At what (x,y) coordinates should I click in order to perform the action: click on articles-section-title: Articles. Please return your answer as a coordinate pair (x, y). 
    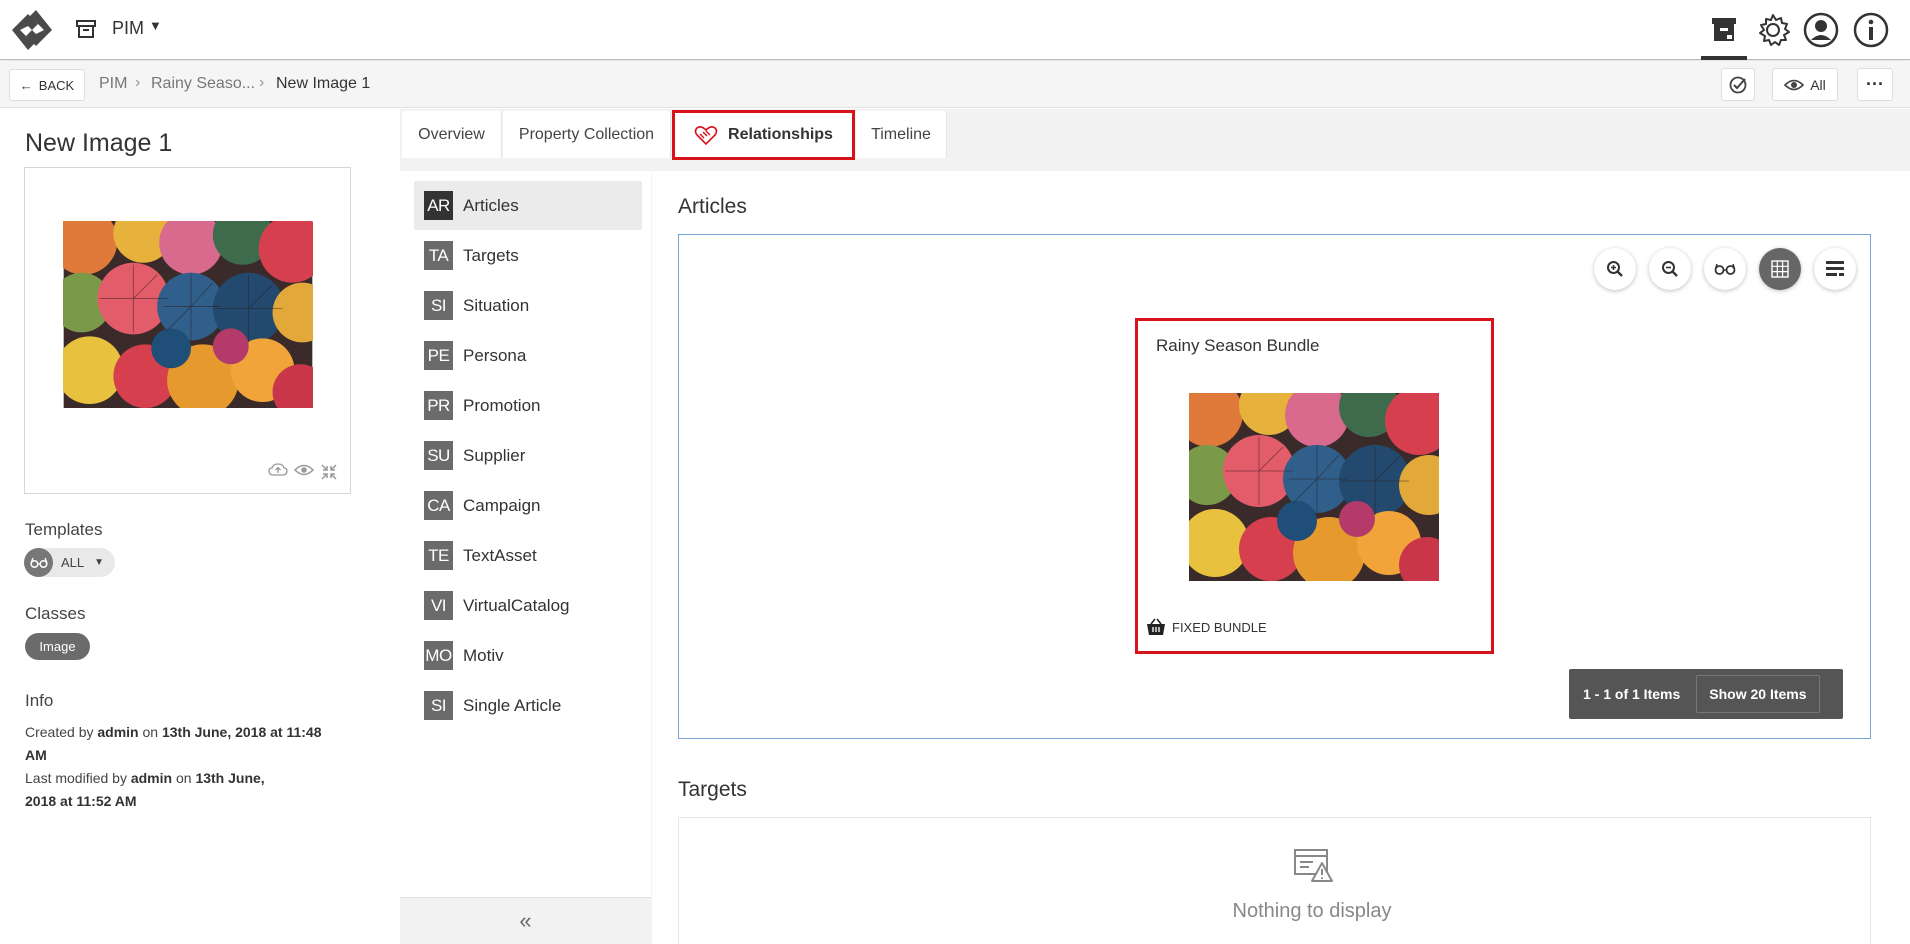
    Looking at the image, I should click on (712, 206).